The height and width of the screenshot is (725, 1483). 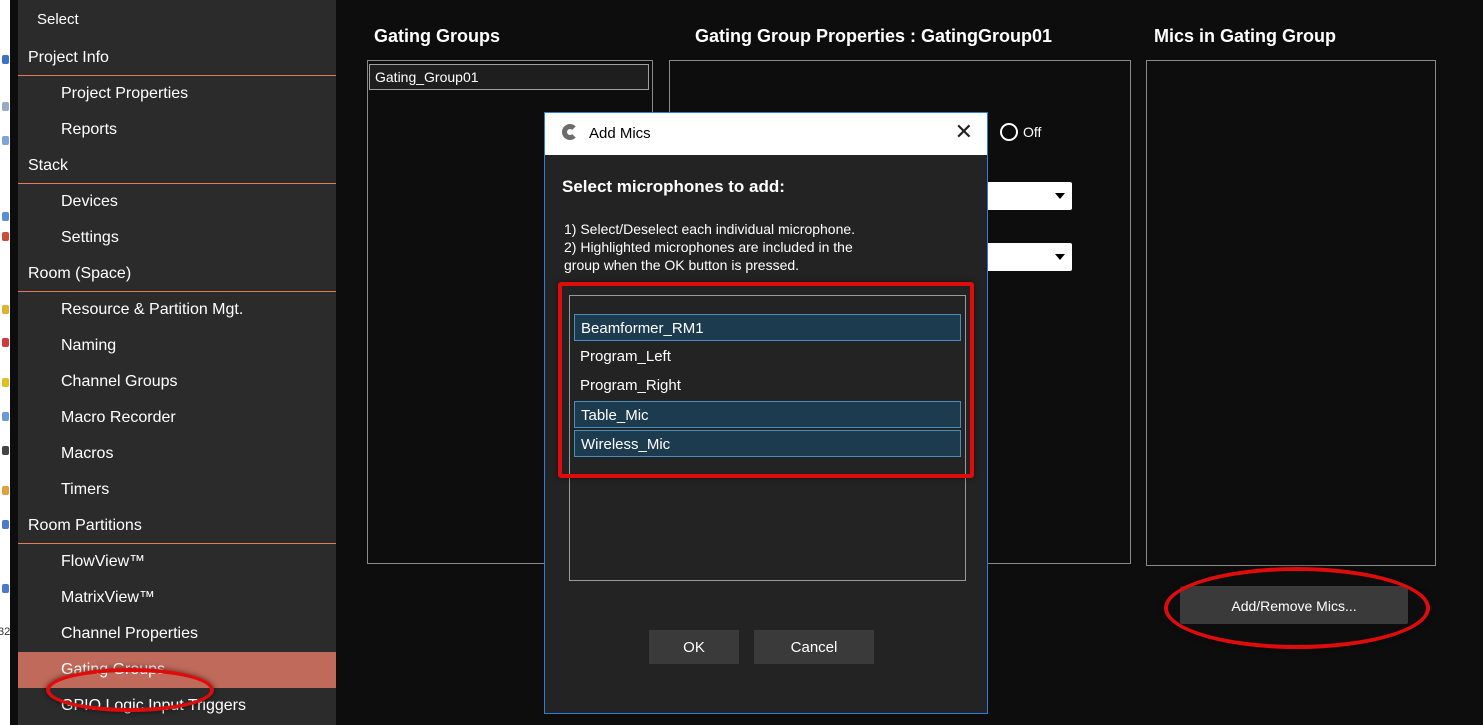 What do you see at coordinates (177, 58) in the screenshot?
I see `sidebar-item-project-info: Project Info` at bounding box center [177, 58].